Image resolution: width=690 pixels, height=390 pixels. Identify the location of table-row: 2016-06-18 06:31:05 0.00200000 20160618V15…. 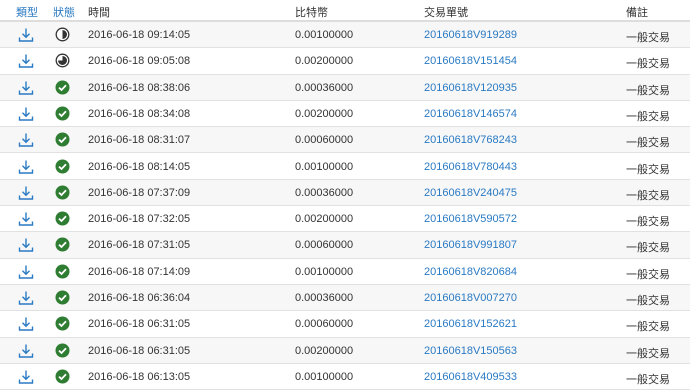
(345, 350).